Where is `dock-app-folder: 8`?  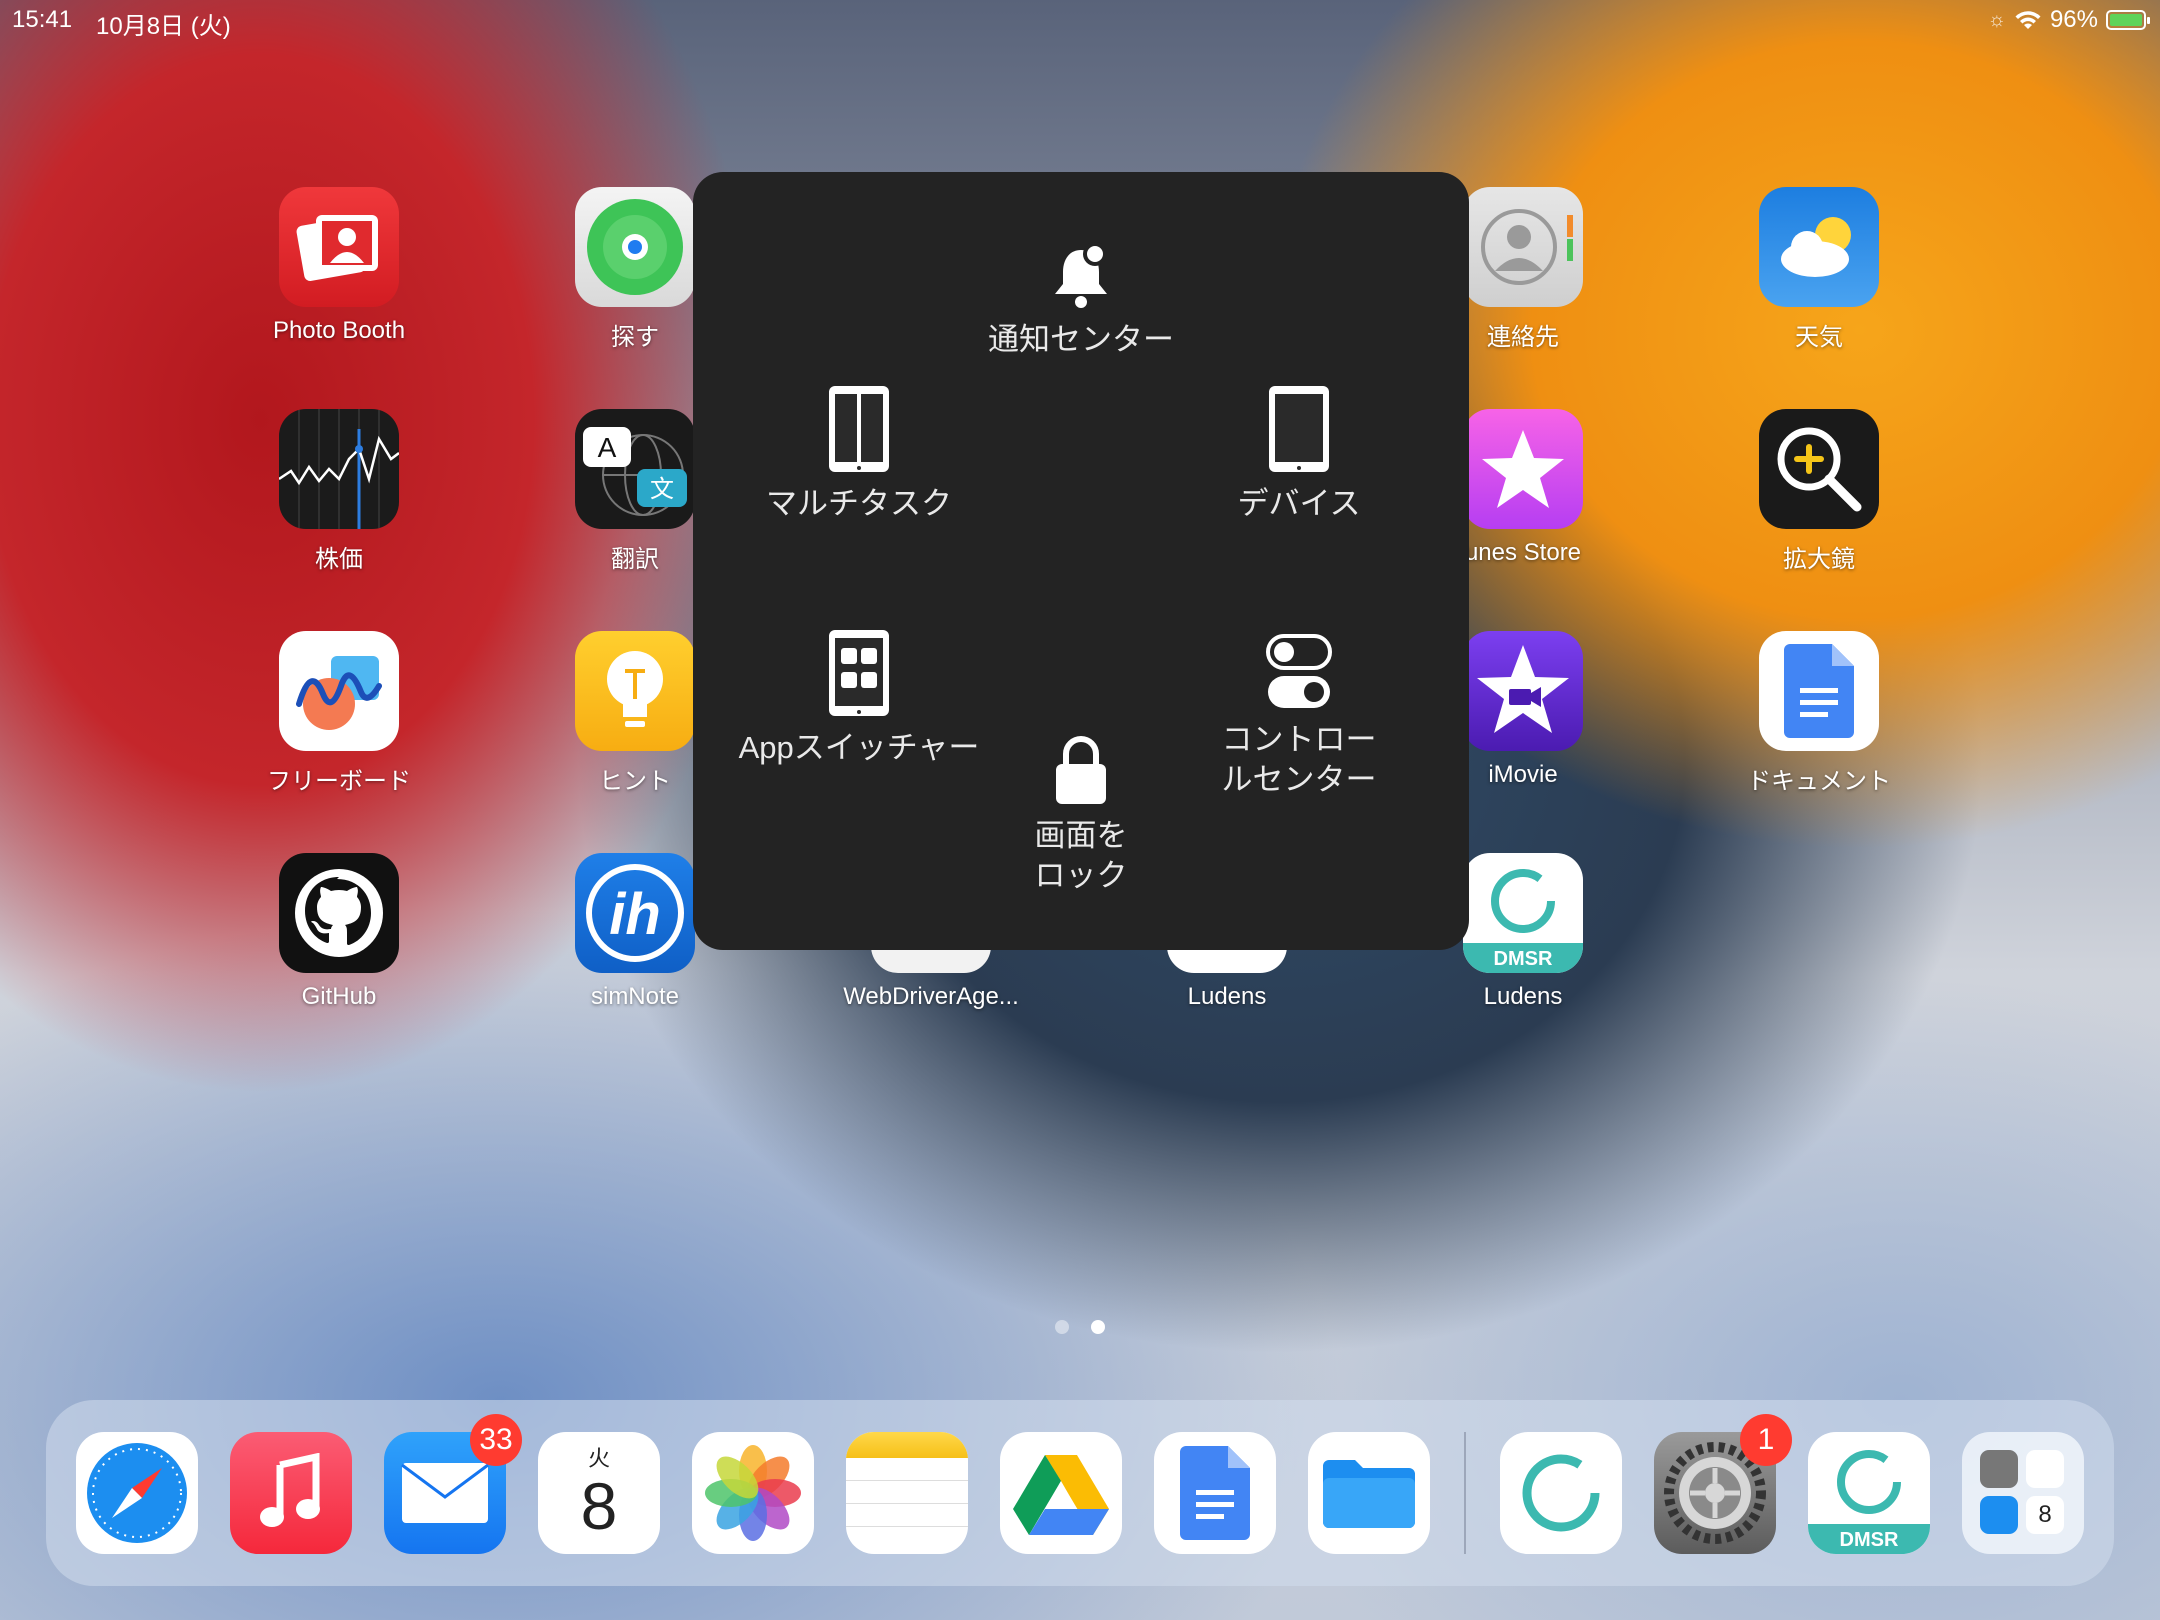 dock-app-folder: 8 is located at coordinates (2023, 1493).